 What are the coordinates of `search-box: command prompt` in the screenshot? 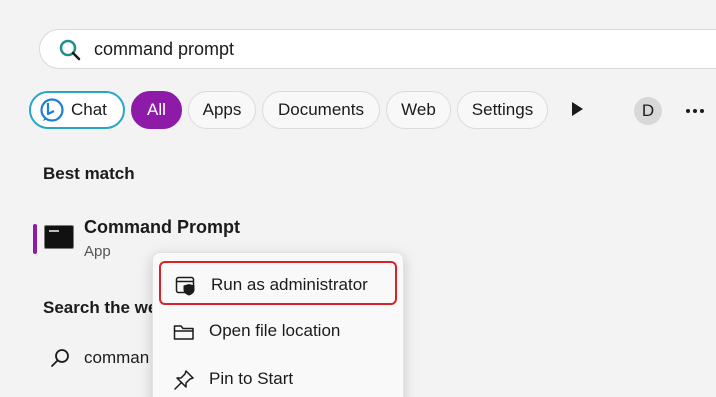 It's located at (377, 49).